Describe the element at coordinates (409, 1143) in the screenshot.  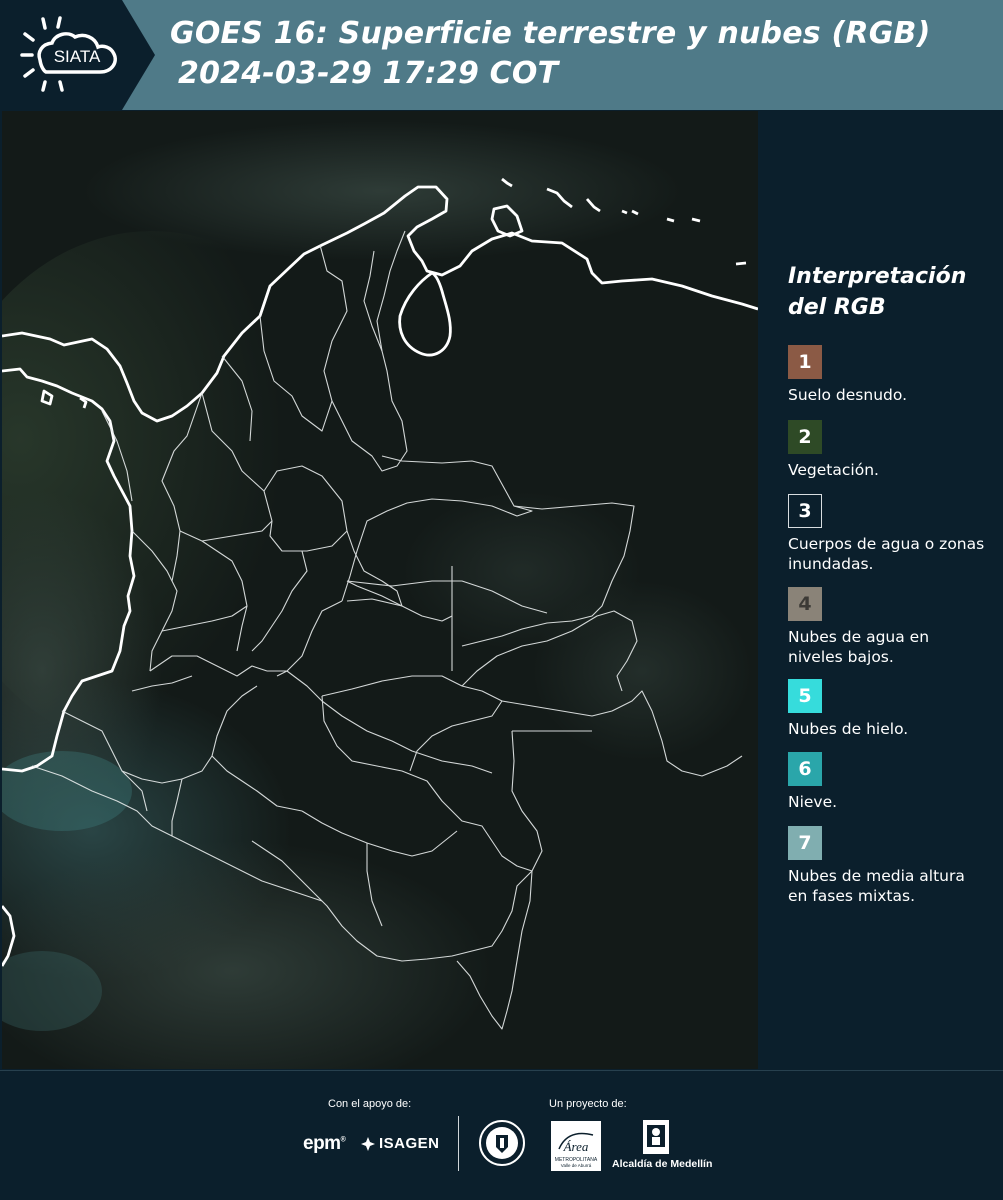
I see `isagen-logo-text: ISAGEN` at that location.